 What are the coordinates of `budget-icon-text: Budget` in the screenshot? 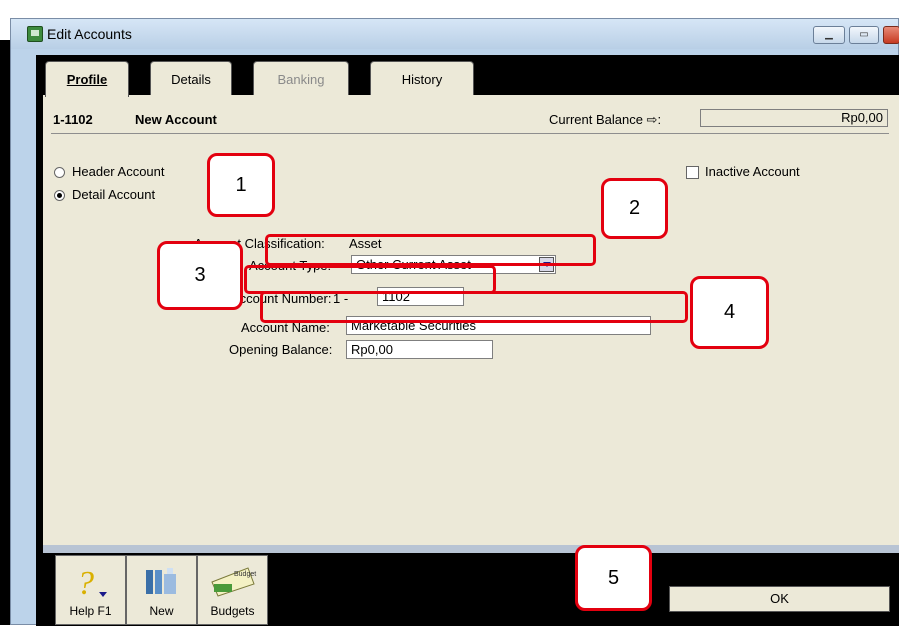 It's located at (245, 574).